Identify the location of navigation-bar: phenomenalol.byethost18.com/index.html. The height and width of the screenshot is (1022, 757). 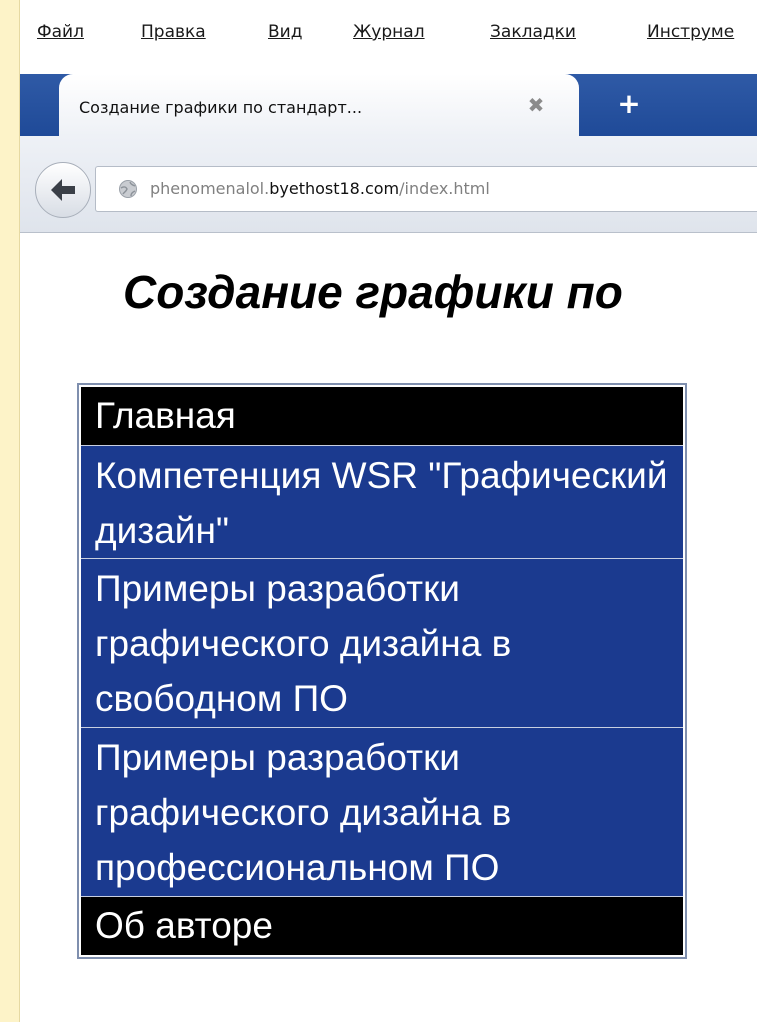
(388, 184).